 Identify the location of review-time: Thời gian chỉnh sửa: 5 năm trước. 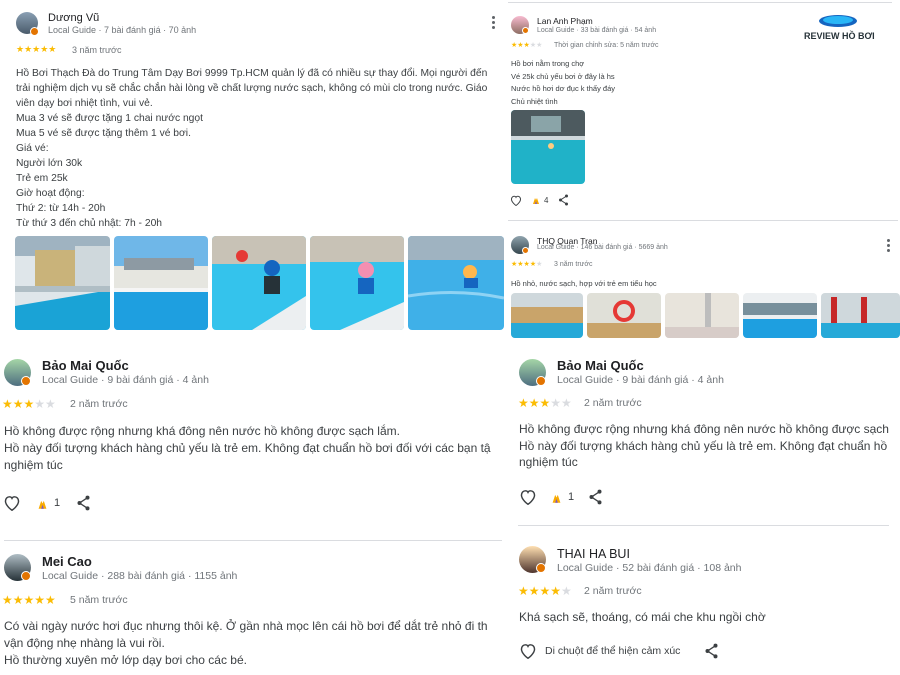
(606, 45).